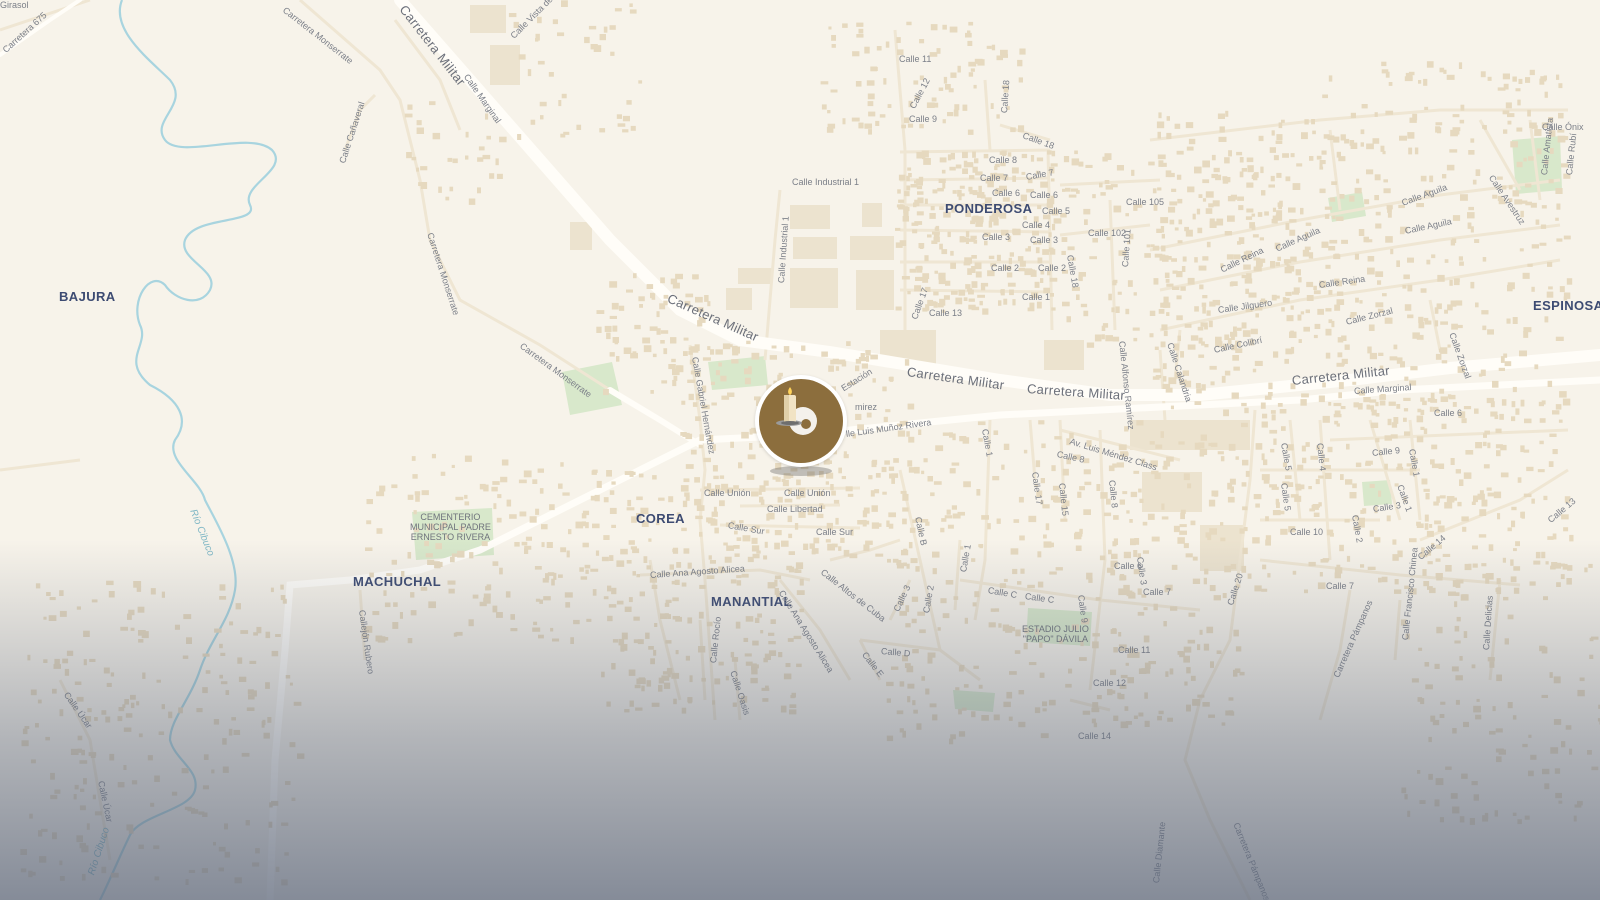  What do you see at coordinates (795, 509) in the screenshot?
I see `street-label: Calle Libertad` at bounding box center [795, 509].